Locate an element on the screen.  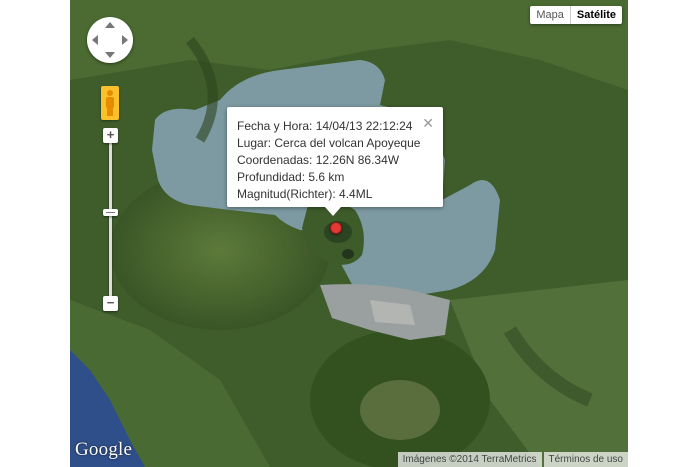
imagery-credit: Imágenes ©2014 TerraMetrics is located at coordinates (469, 459).